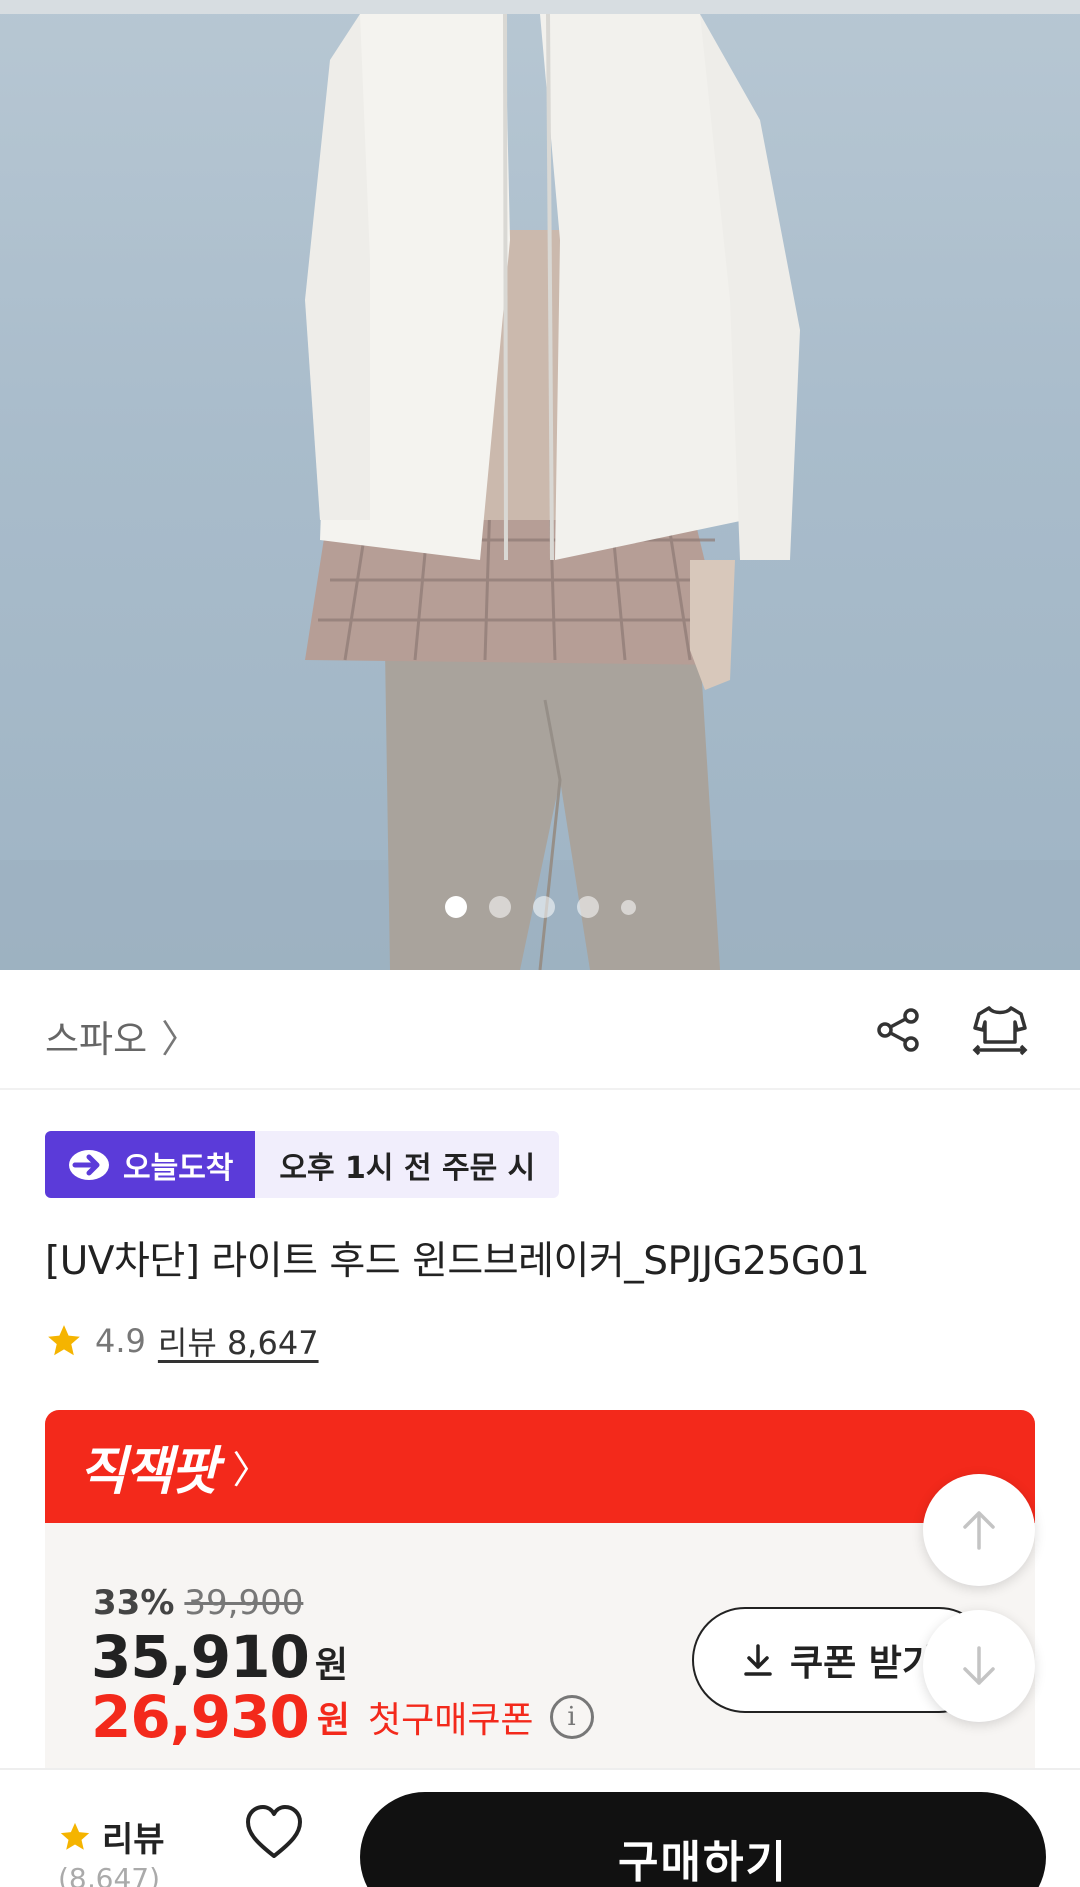 The image size is (1080, 1887). What do you see at coordinates (758, 1660) in the screenshot?
I see `download-icon` at bounding box center [758, 1660].